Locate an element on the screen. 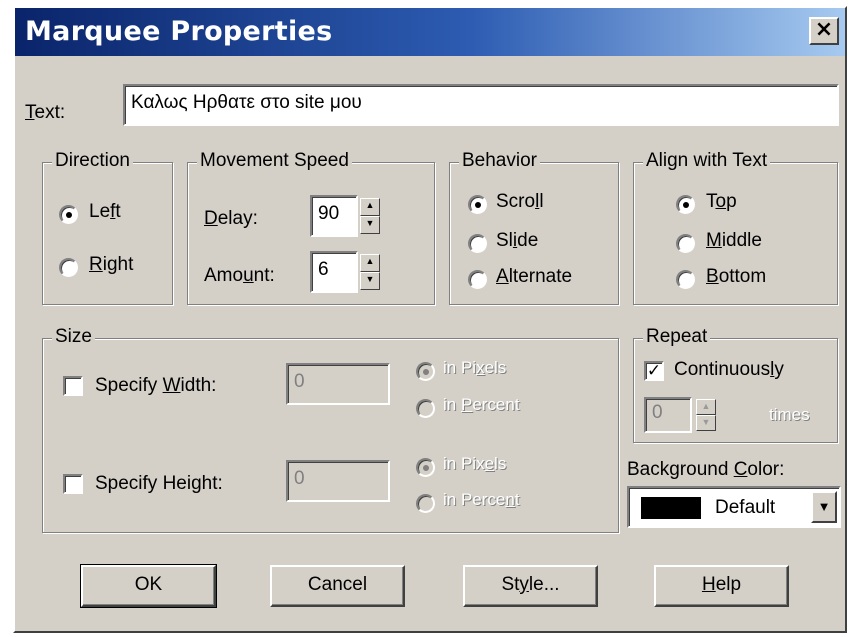 This screenshot has width=851, height=637. width-pixels-label: in Pixels is located at coordinates (474, 368).